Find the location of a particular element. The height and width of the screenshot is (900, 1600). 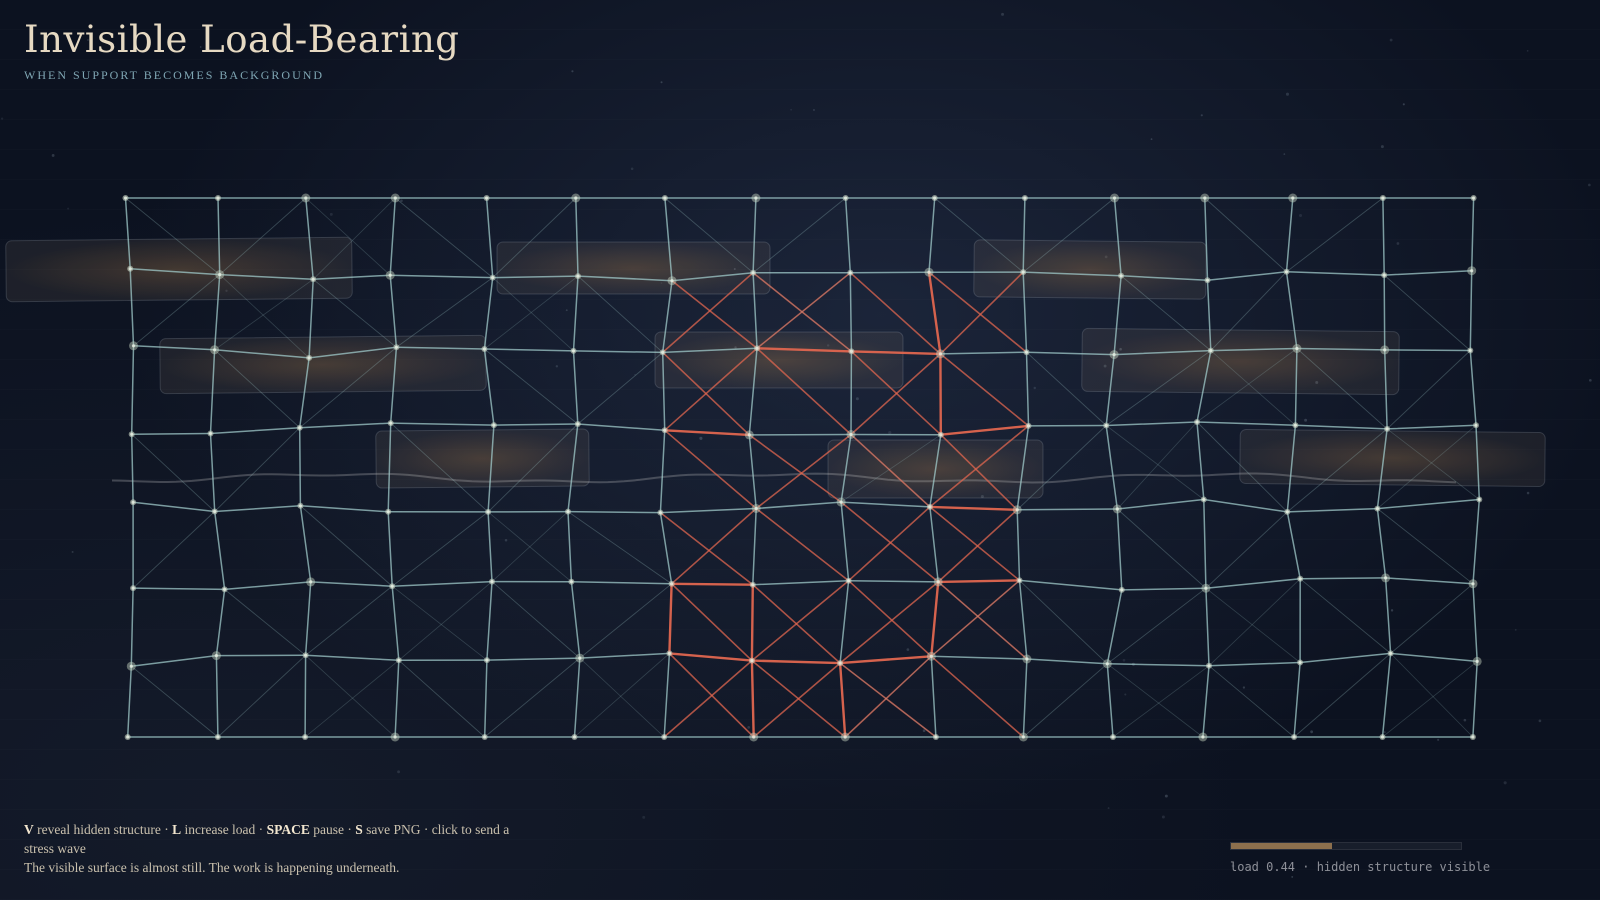

stressed-member is located at coordinates (842, 700).